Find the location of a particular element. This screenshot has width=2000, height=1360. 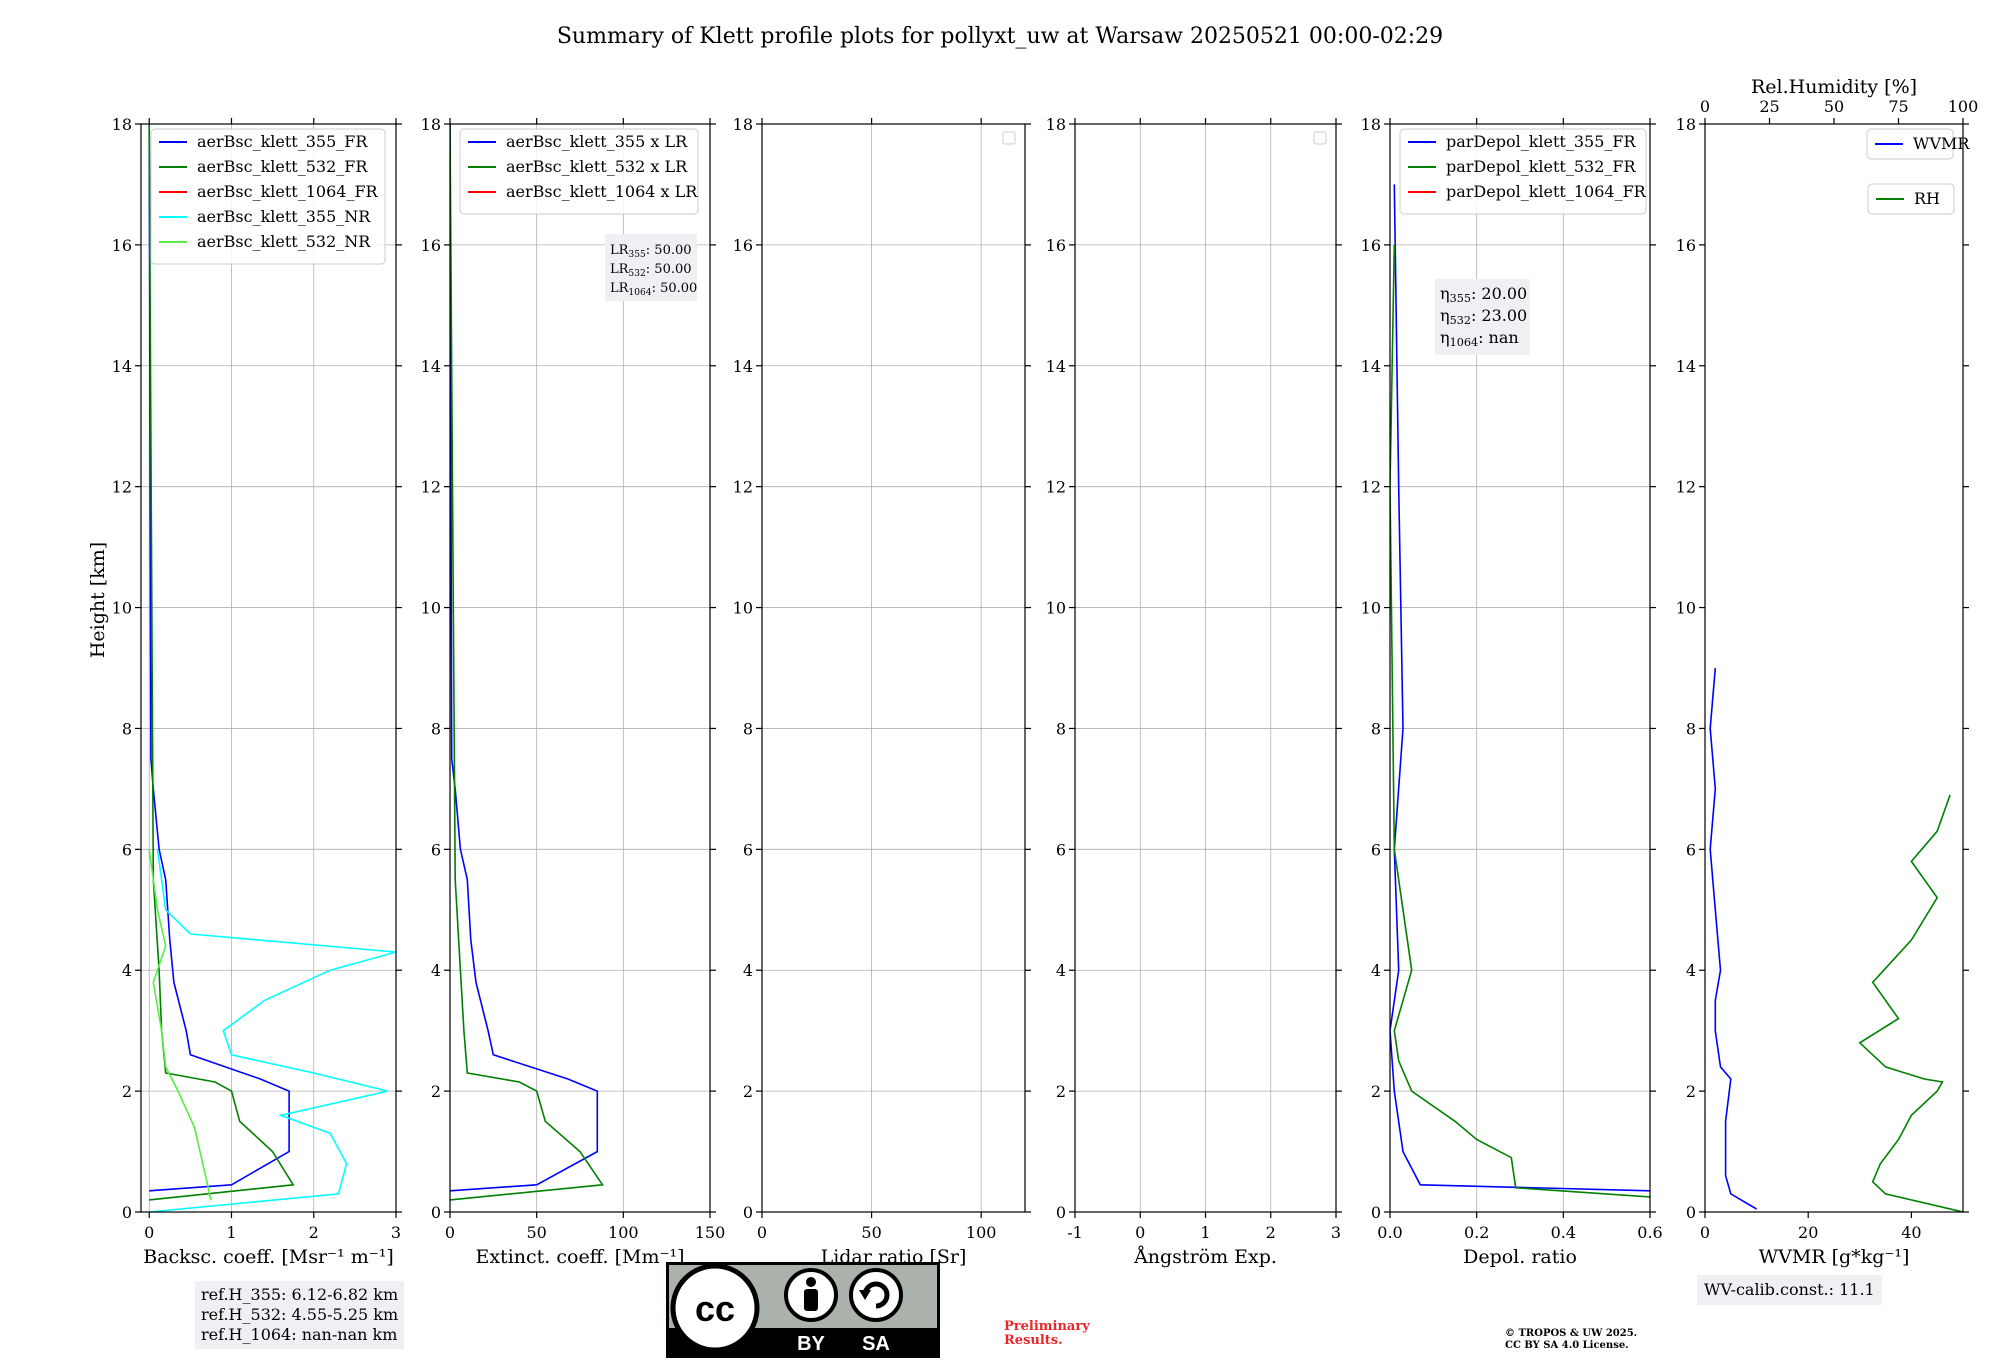

legend-entry: parDepol_klett_1064_FR is located at coordinates (1546, 191).